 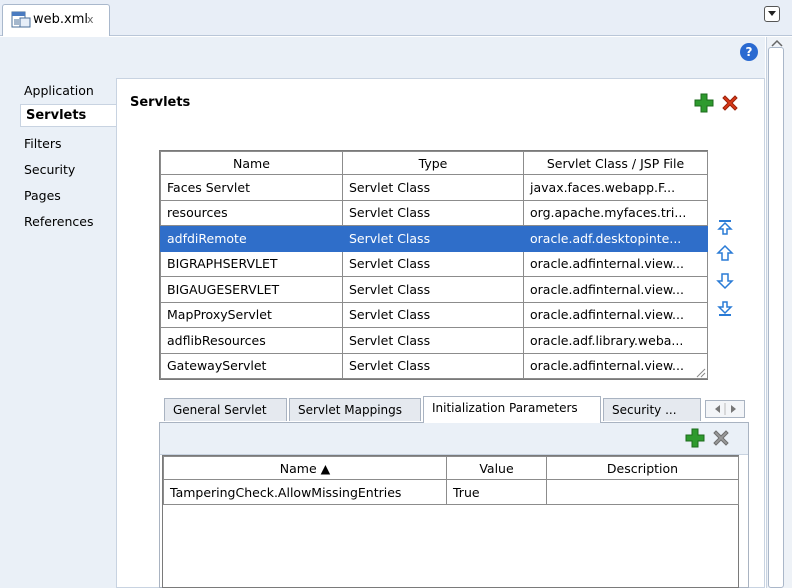 I want to click on editor-tab-strip, so click(x=396, y=18).